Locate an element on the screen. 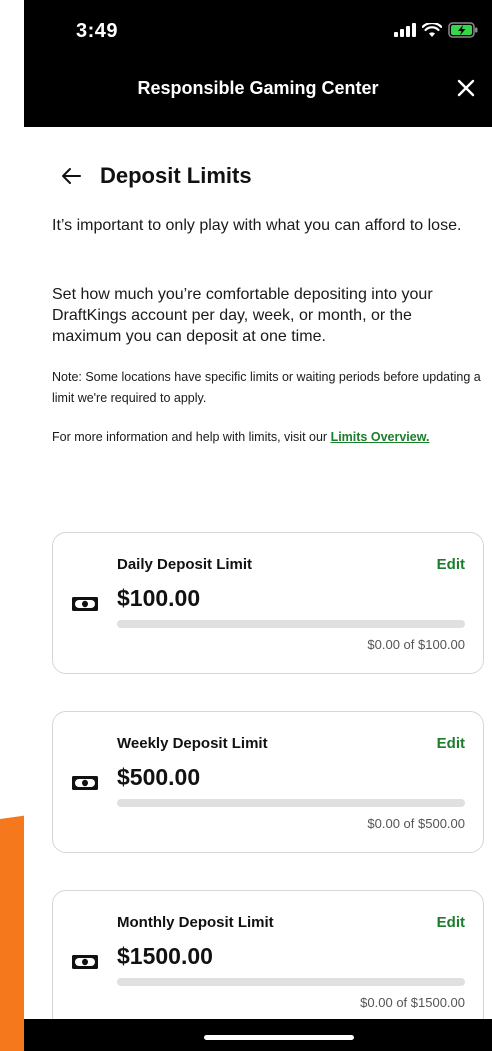  signal-icon is located at coordinates (405, 30).